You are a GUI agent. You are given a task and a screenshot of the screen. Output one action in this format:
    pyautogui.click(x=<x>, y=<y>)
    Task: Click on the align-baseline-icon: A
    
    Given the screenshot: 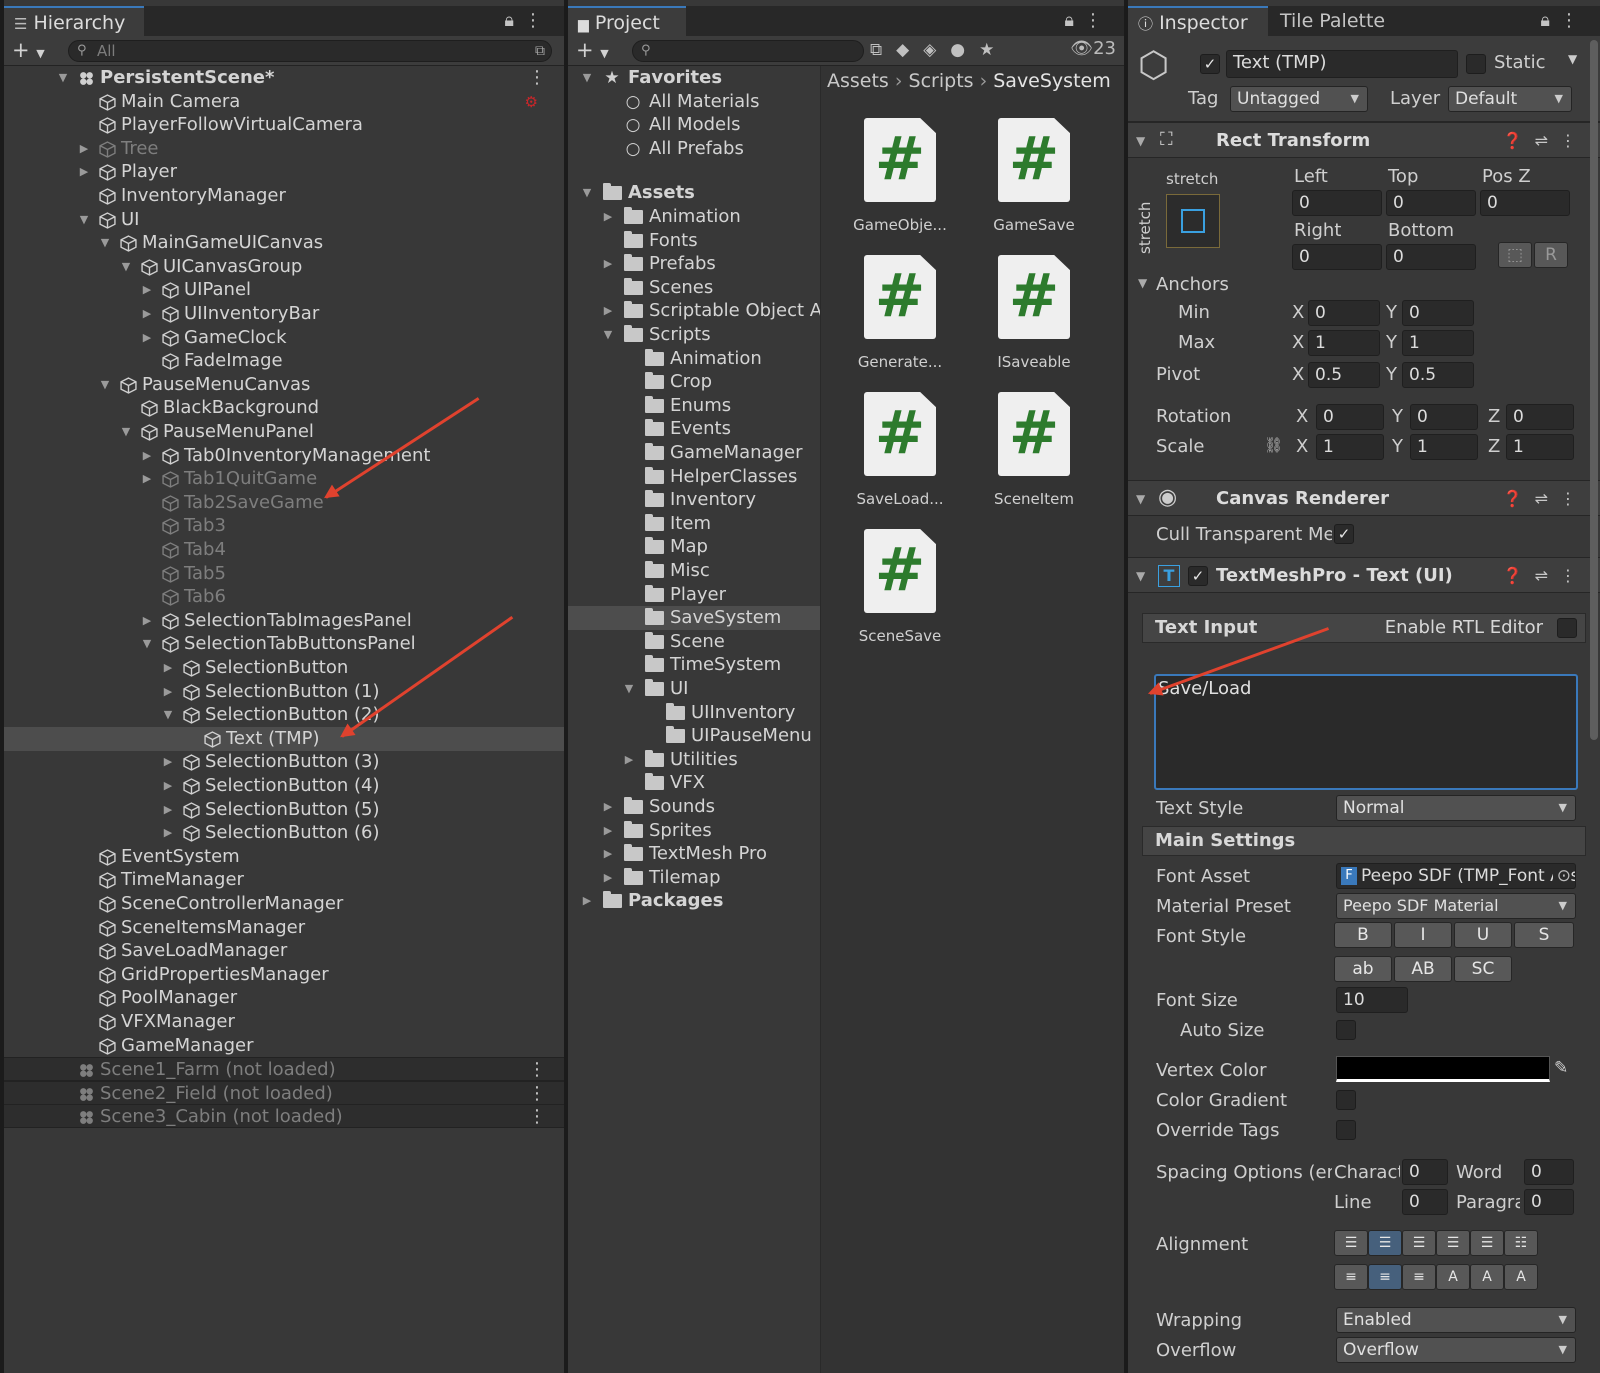 What is the action you would take?
    pyautogui.click(x=1453, y=1277)
    